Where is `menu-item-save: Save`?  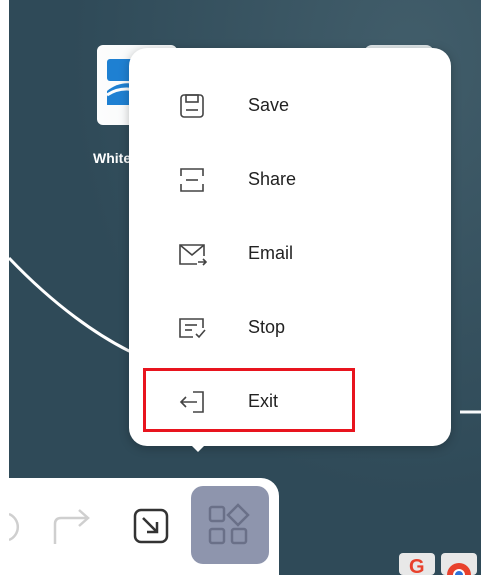 menu-item-save: Save is located at coordinates (290, 106).